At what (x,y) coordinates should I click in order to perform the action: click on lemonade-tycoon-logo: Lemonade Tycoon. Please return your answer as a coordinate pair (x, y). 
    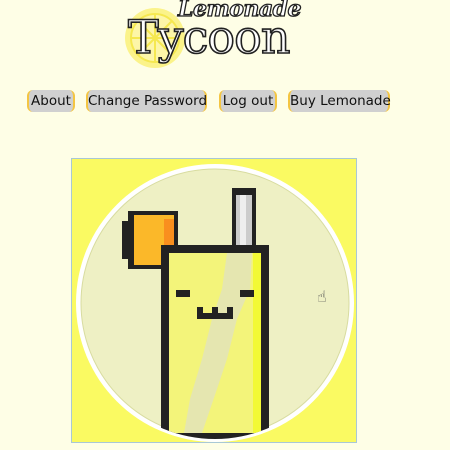
    Looking at the image, I should click on (220, 36).